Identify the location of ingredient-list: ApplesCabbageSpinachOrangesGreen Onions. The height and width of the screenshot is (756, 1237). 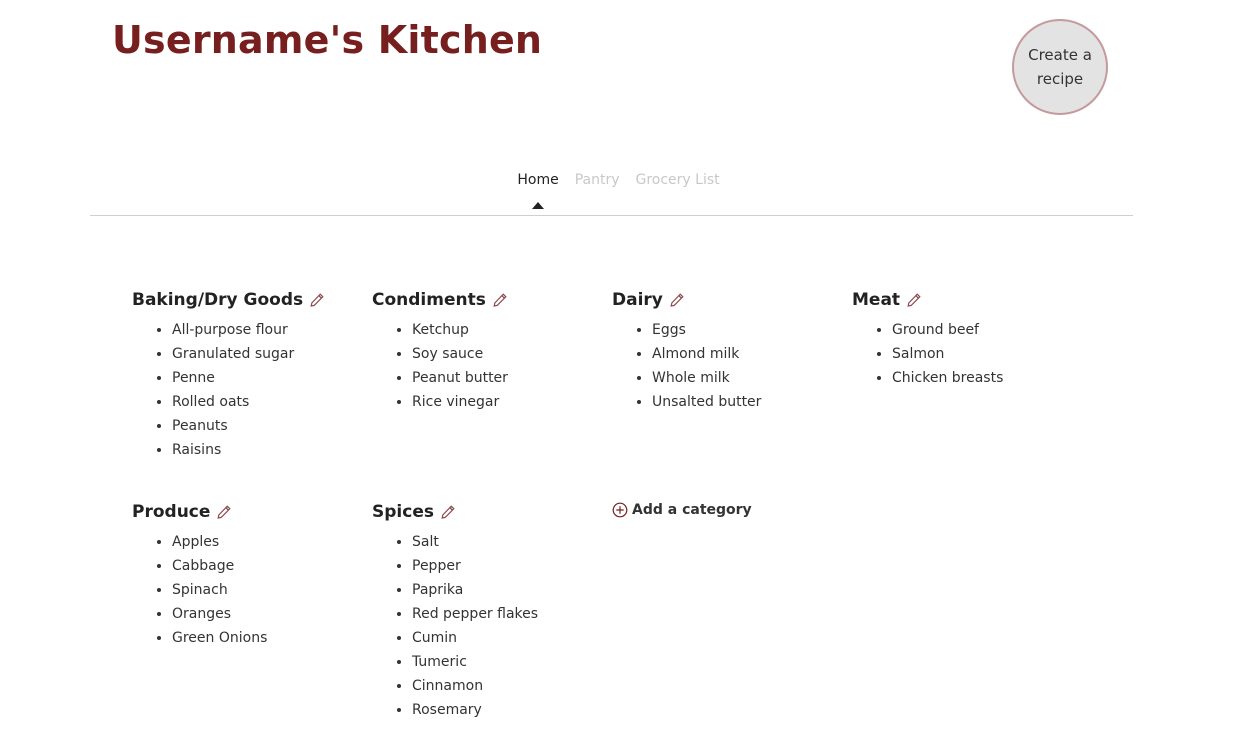
(252, 590).